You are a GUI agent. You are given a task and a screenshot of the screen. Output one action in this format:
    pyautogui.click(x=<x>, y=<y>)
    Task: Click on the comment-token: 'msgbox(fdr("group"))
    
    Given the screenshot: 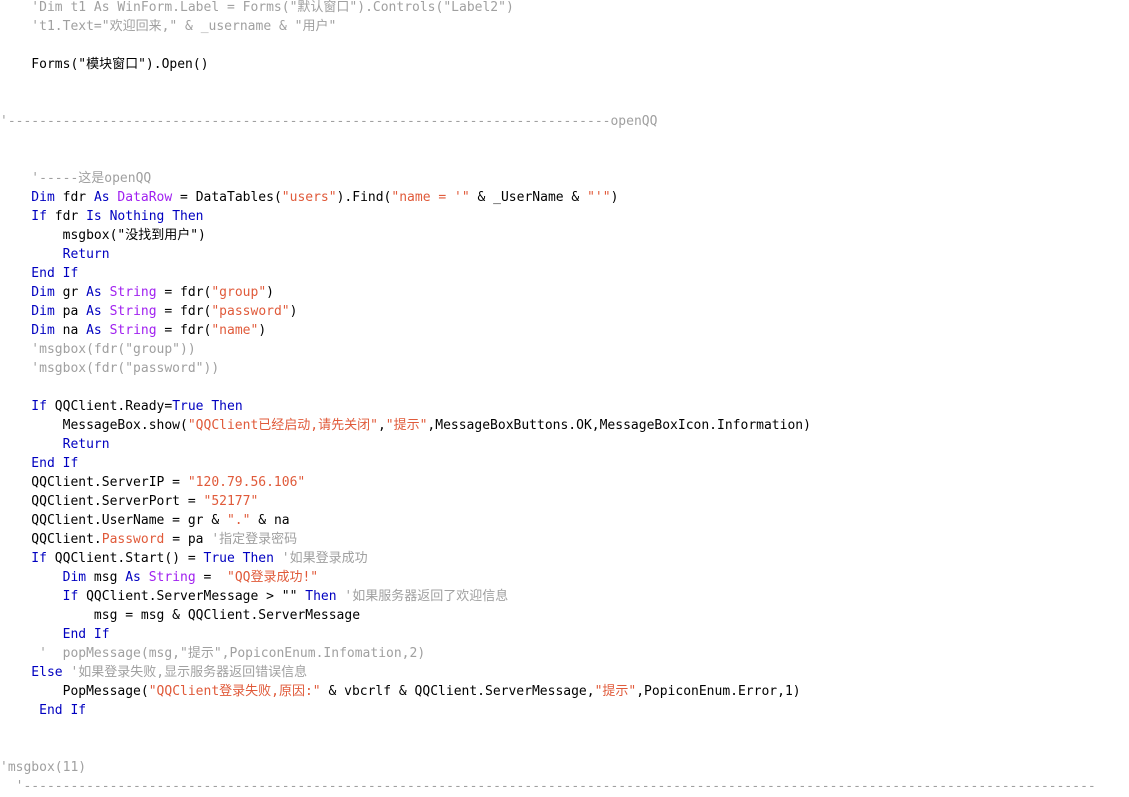 What is the action you would take?
    pyautogui.click(x=98, y=349)
    